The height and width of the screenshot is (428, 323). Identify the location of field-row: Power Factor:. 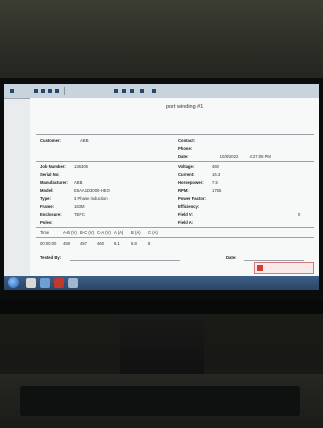
(192, 198).